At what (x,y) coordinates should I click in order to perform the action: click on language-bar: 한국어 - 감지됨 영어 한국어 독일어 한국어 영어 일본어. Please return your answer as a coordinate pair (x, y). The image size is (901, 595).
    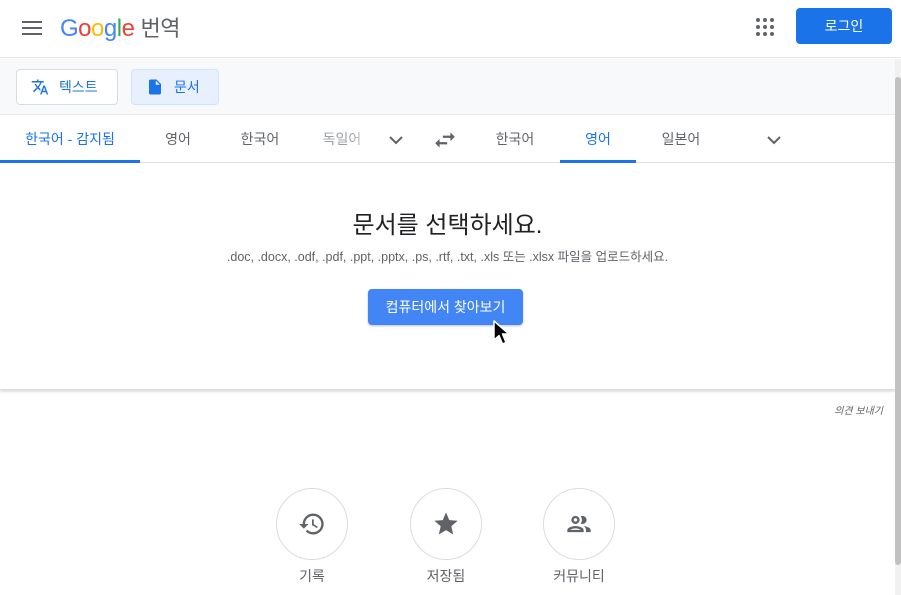
    Looking at the image, I should click on (447, 139).